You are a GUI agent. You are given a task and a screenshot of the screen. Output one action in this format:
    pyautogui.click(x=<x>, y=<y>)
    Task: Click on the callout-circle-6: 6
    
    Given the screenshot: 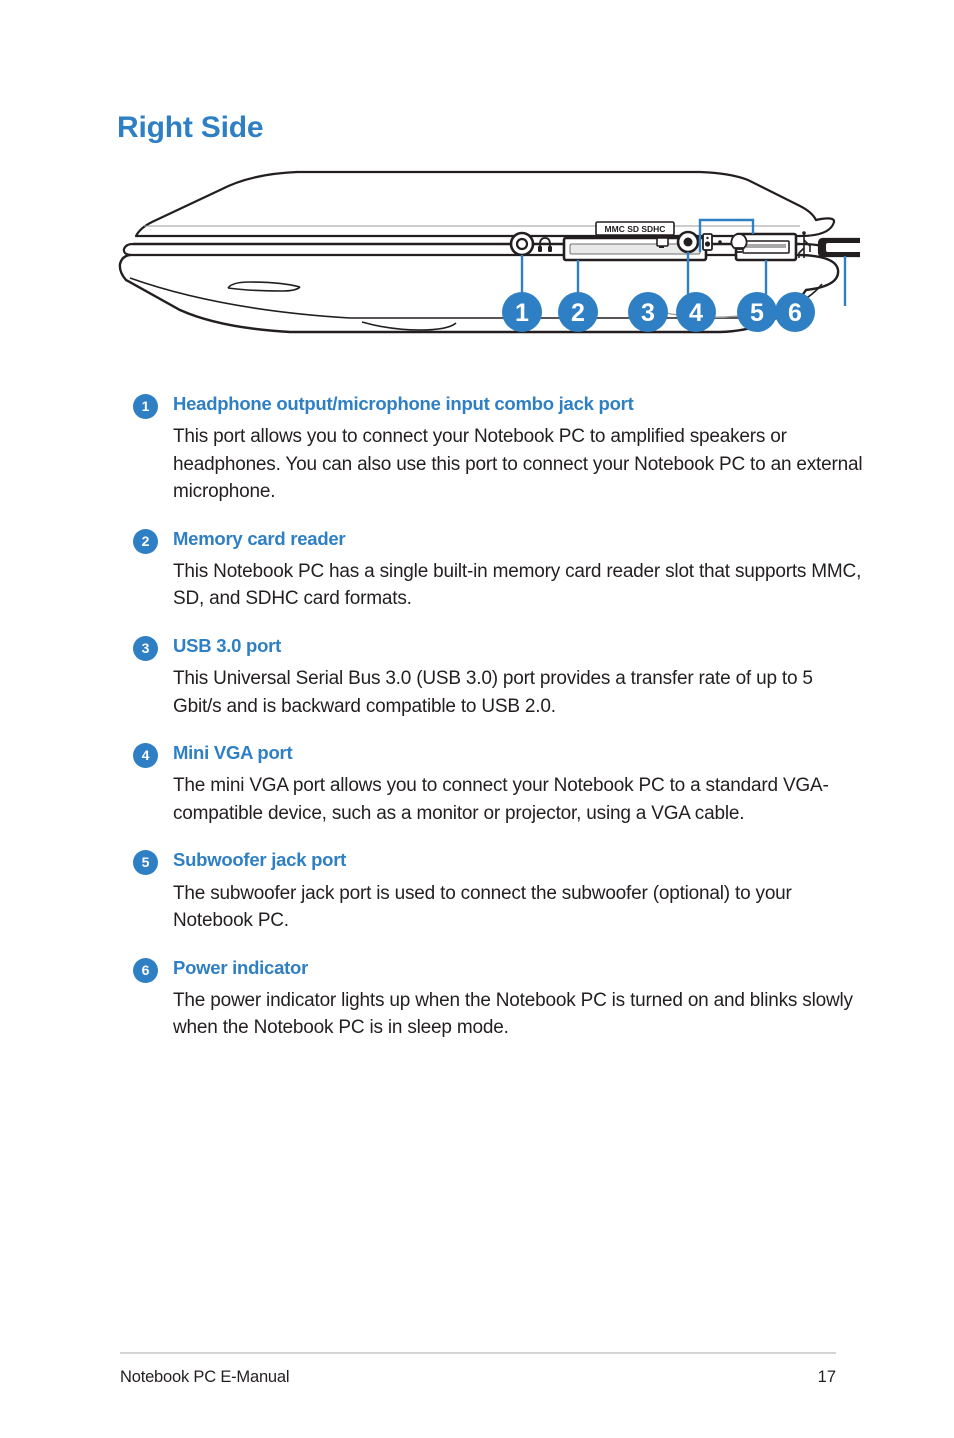 What is the action you would take?
    pyautogui.click(x=795, y=312)
    